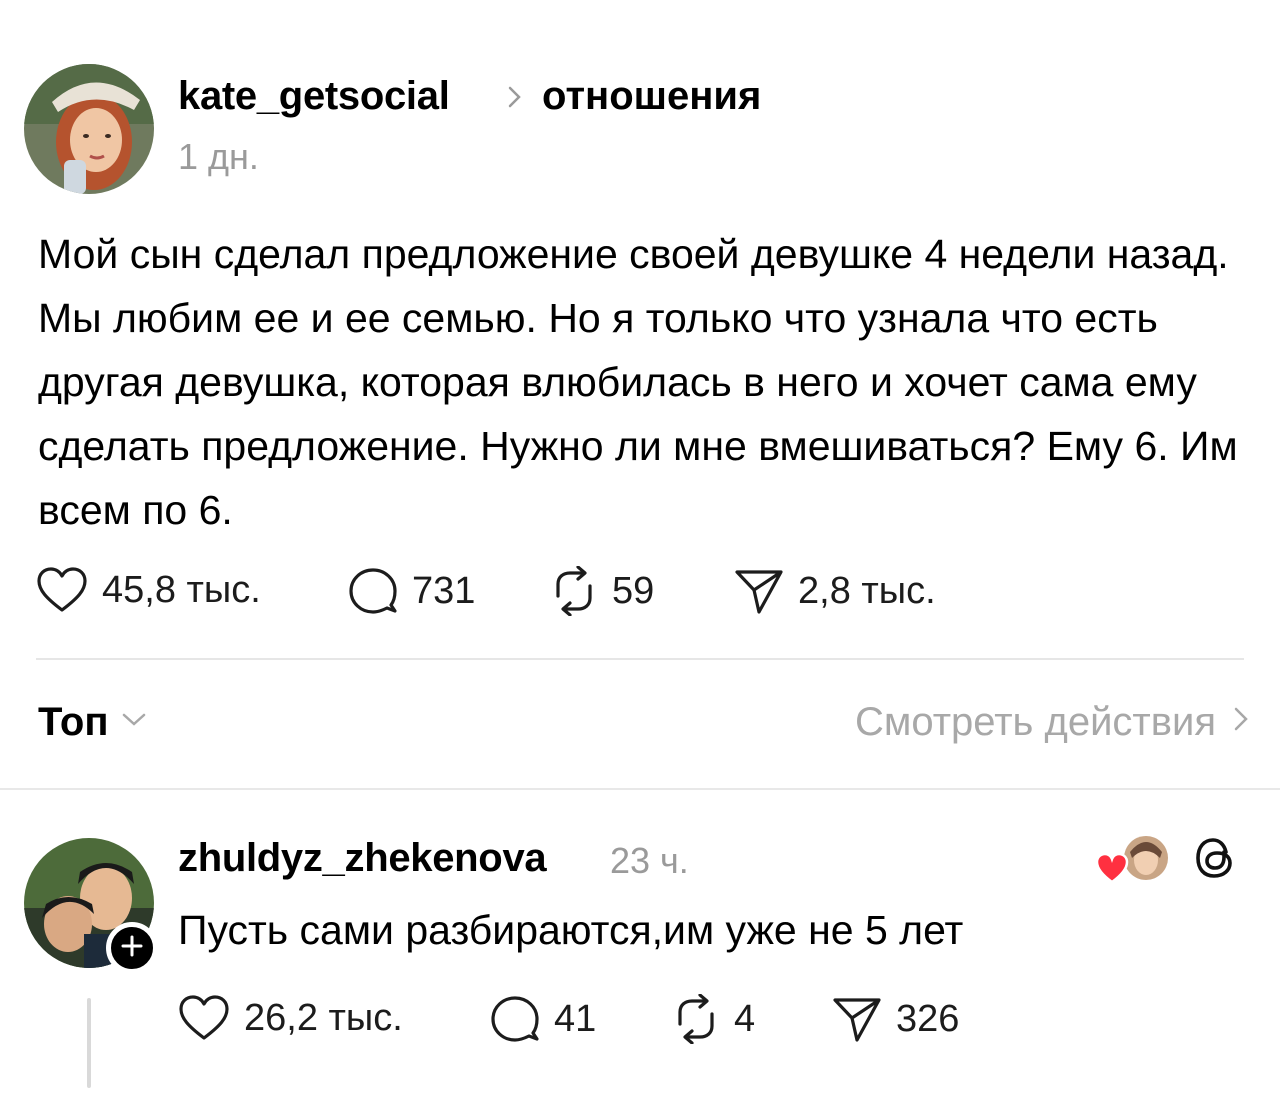 The height and width of the screenshot is (1102, 1280). I want to click on plus-icon, so click(132, 948).